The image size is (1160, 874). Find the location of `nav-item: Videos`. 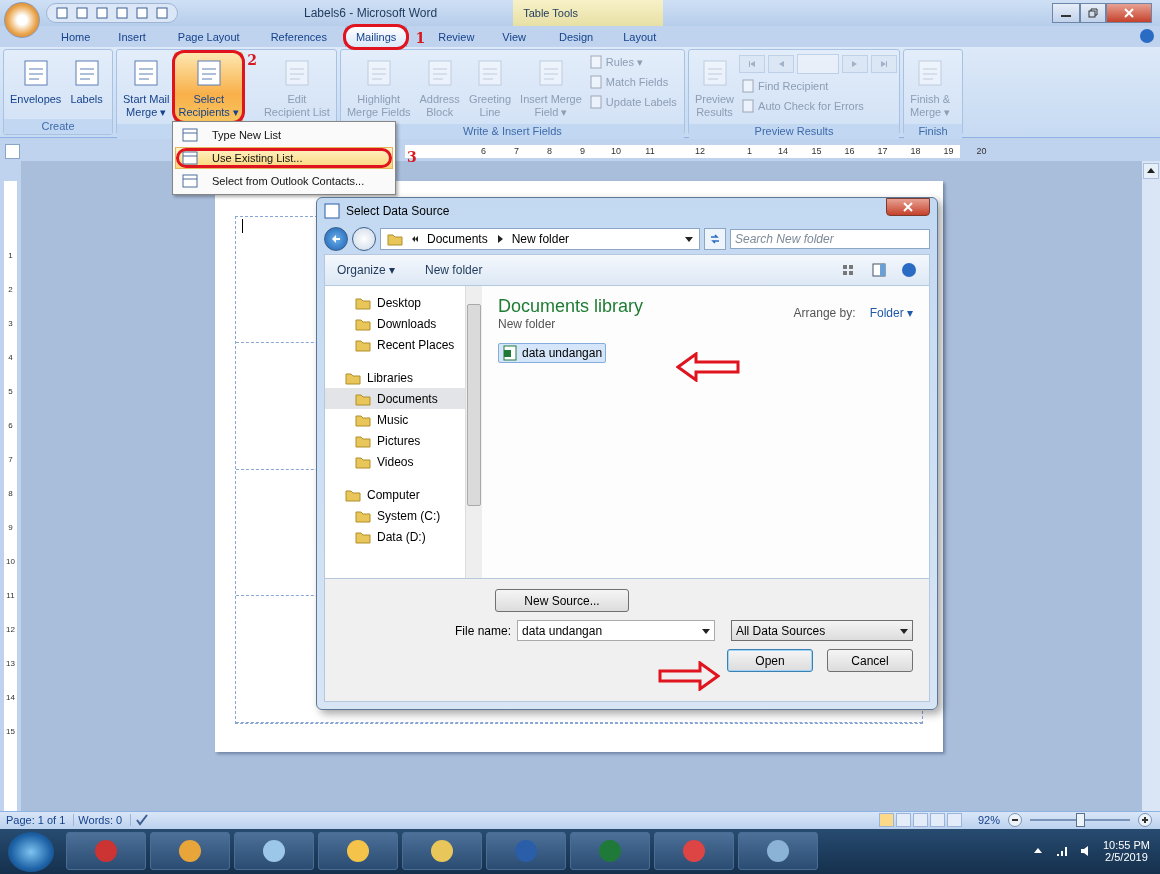

nav-item: Videos is located at coordinates (395, 461).